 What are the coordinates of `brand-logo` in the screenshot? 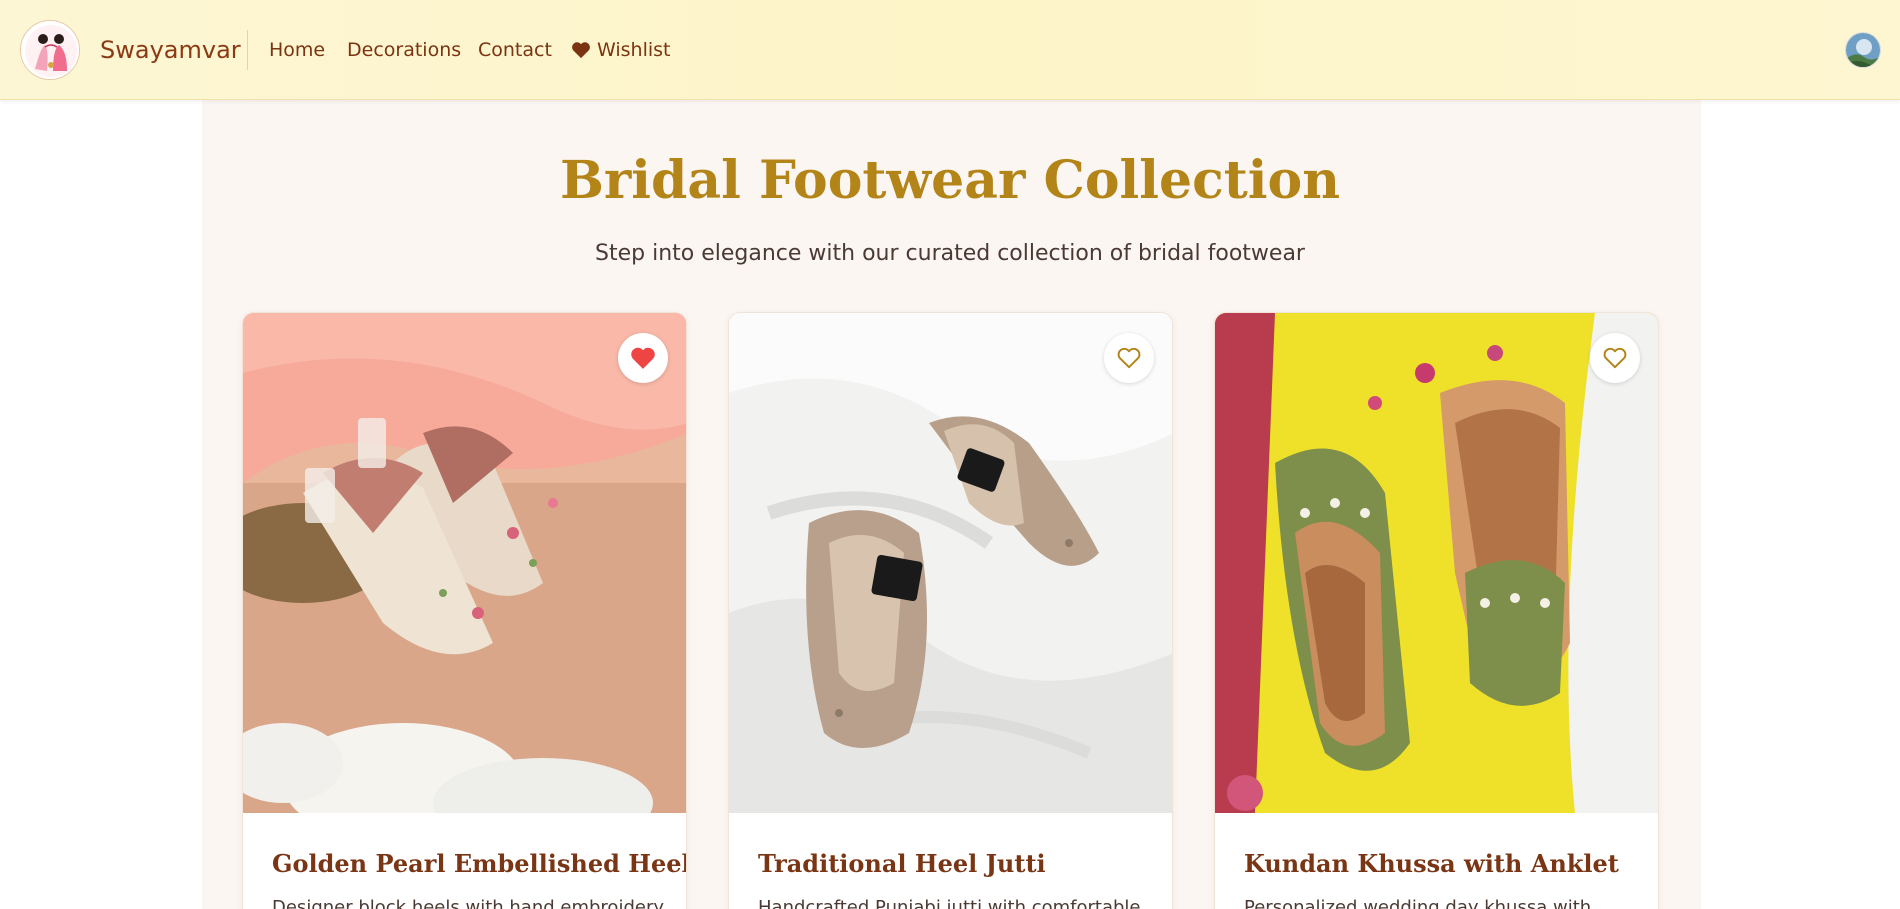 It's located at (50, 50).